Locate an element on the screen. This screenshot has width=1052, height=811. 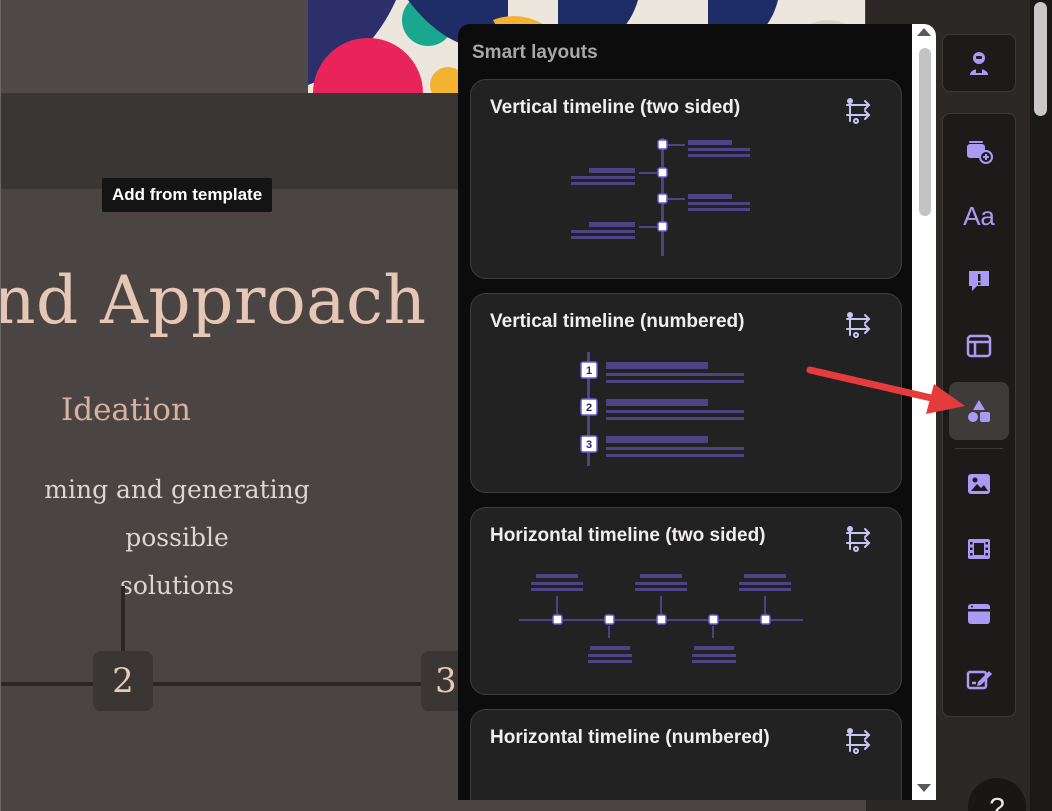
embed-icon is located at coordinates (979, 614).